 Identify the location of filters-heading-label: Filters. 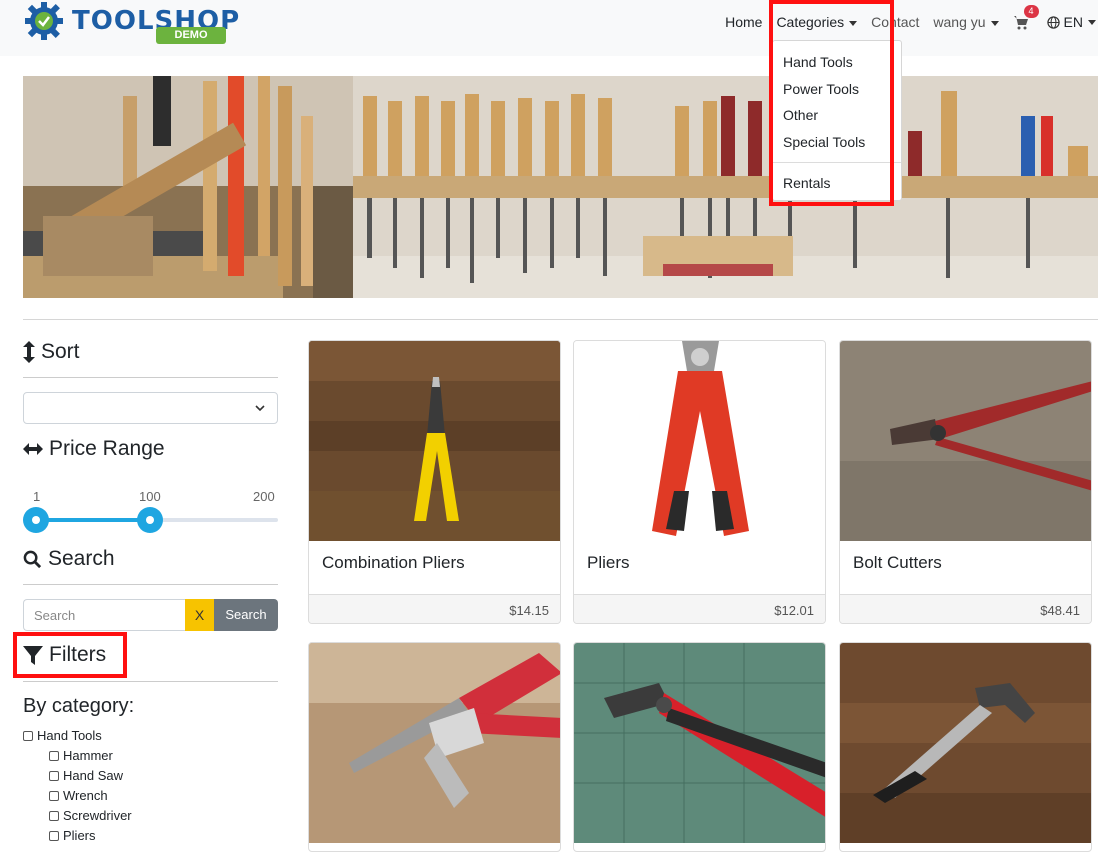
(78, 654).